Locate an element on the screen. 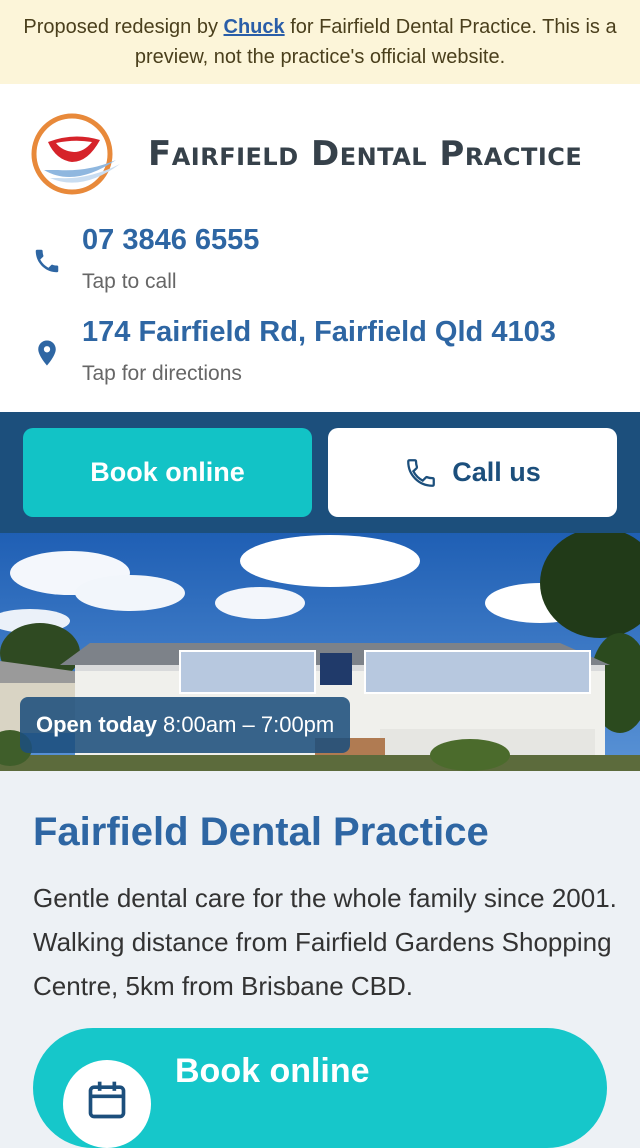  calendar-icon-circle is located at coordinates (107, 1104).